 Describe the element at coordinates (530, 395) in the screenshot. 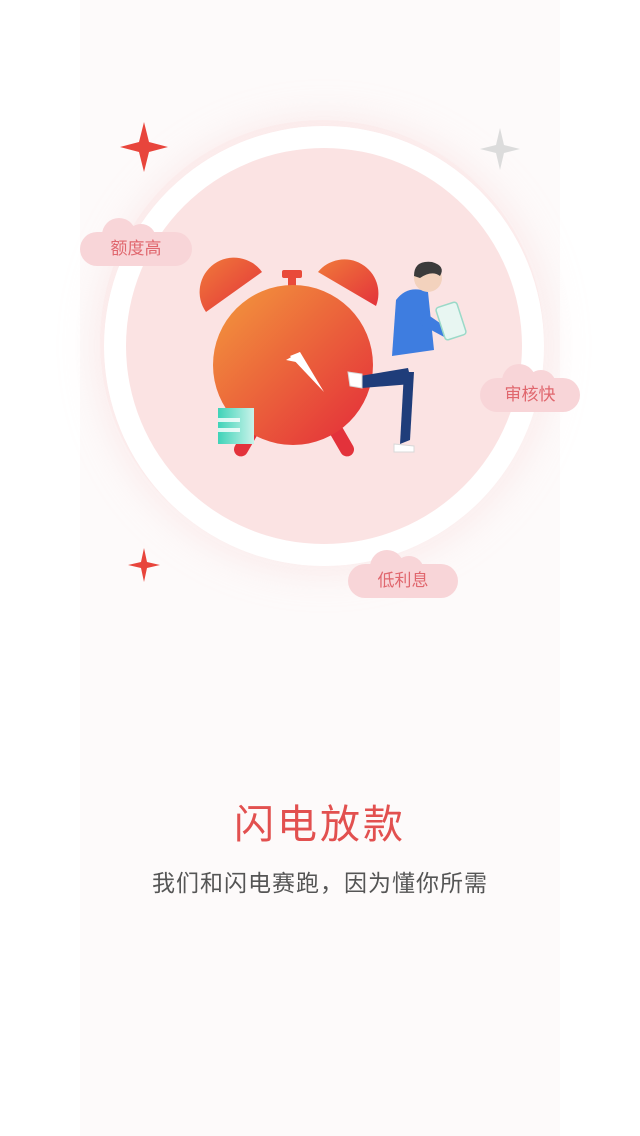

I see `tag-label: 审核快` at that location.